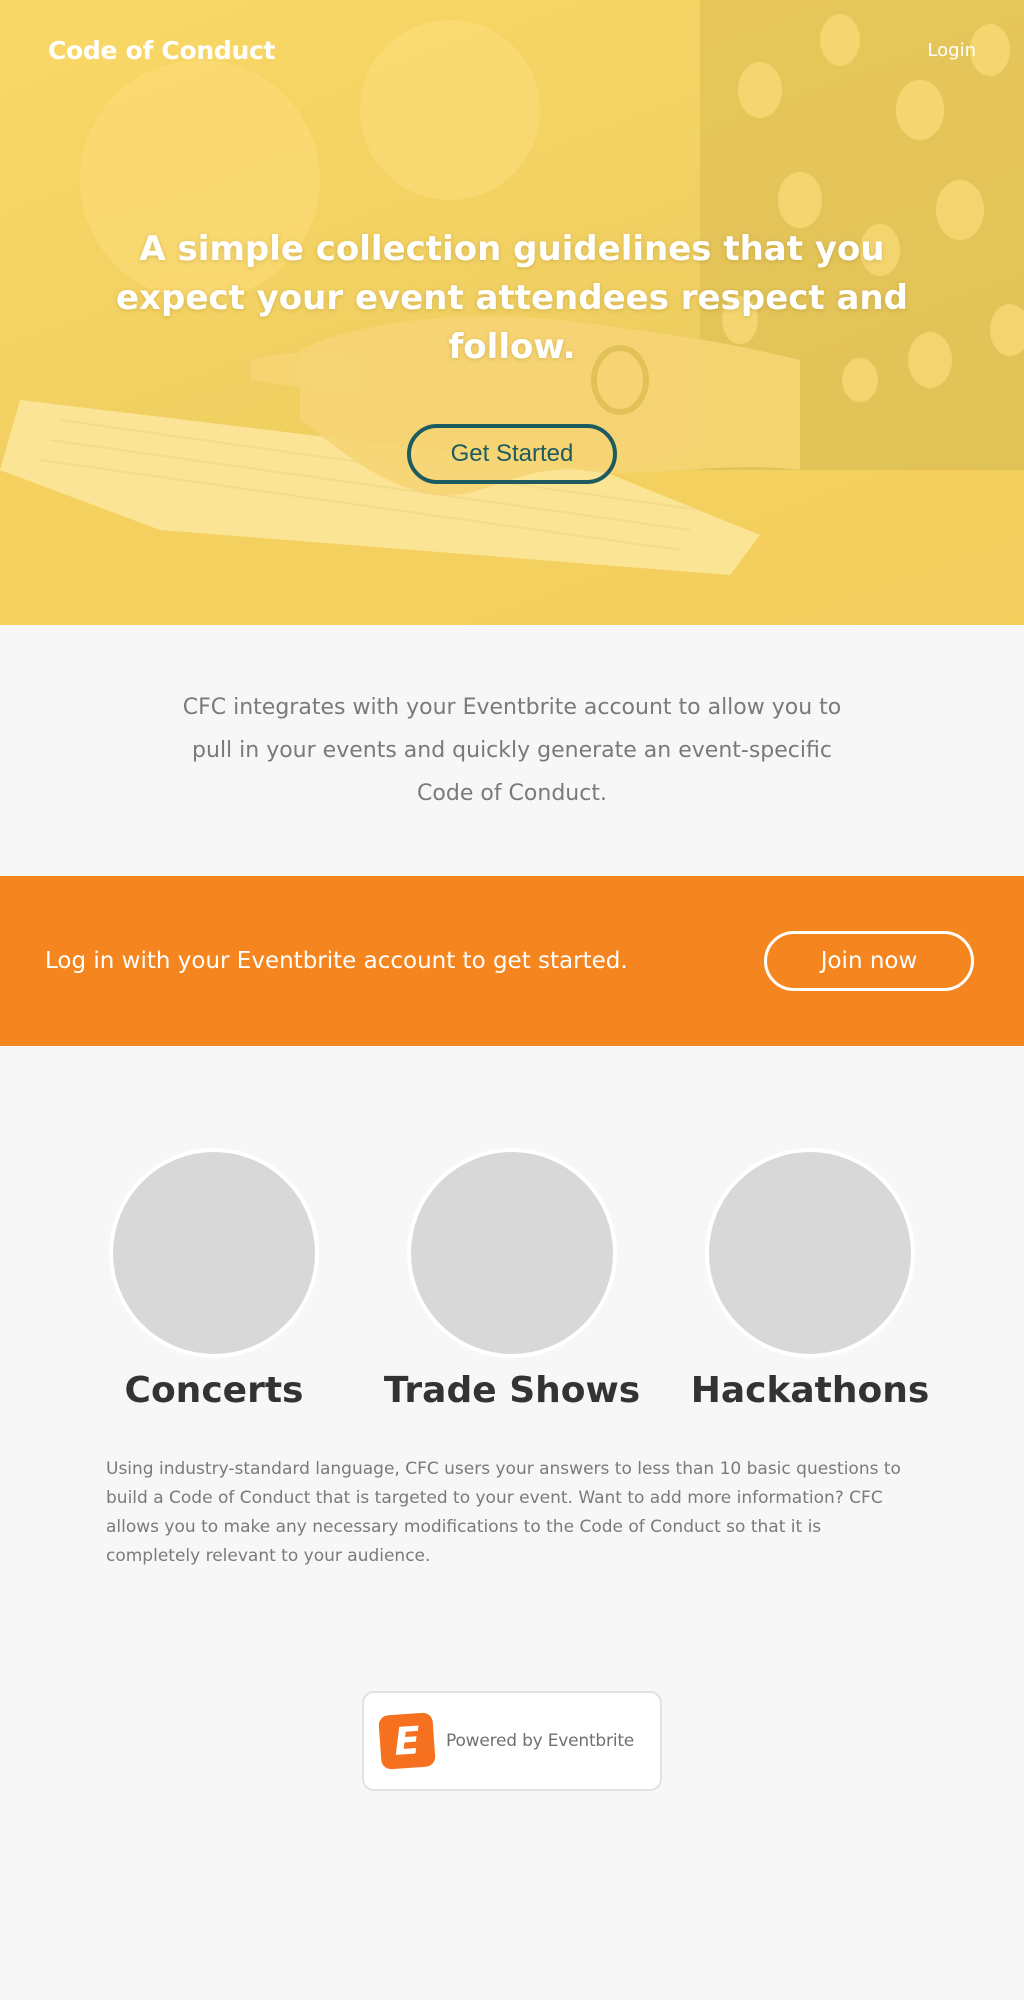 This screenshot has height=2000, width=1024. Describe the element at coordinates (512, 1390) in the screenshot. I see `feature-label: Trade Shows` at that location.